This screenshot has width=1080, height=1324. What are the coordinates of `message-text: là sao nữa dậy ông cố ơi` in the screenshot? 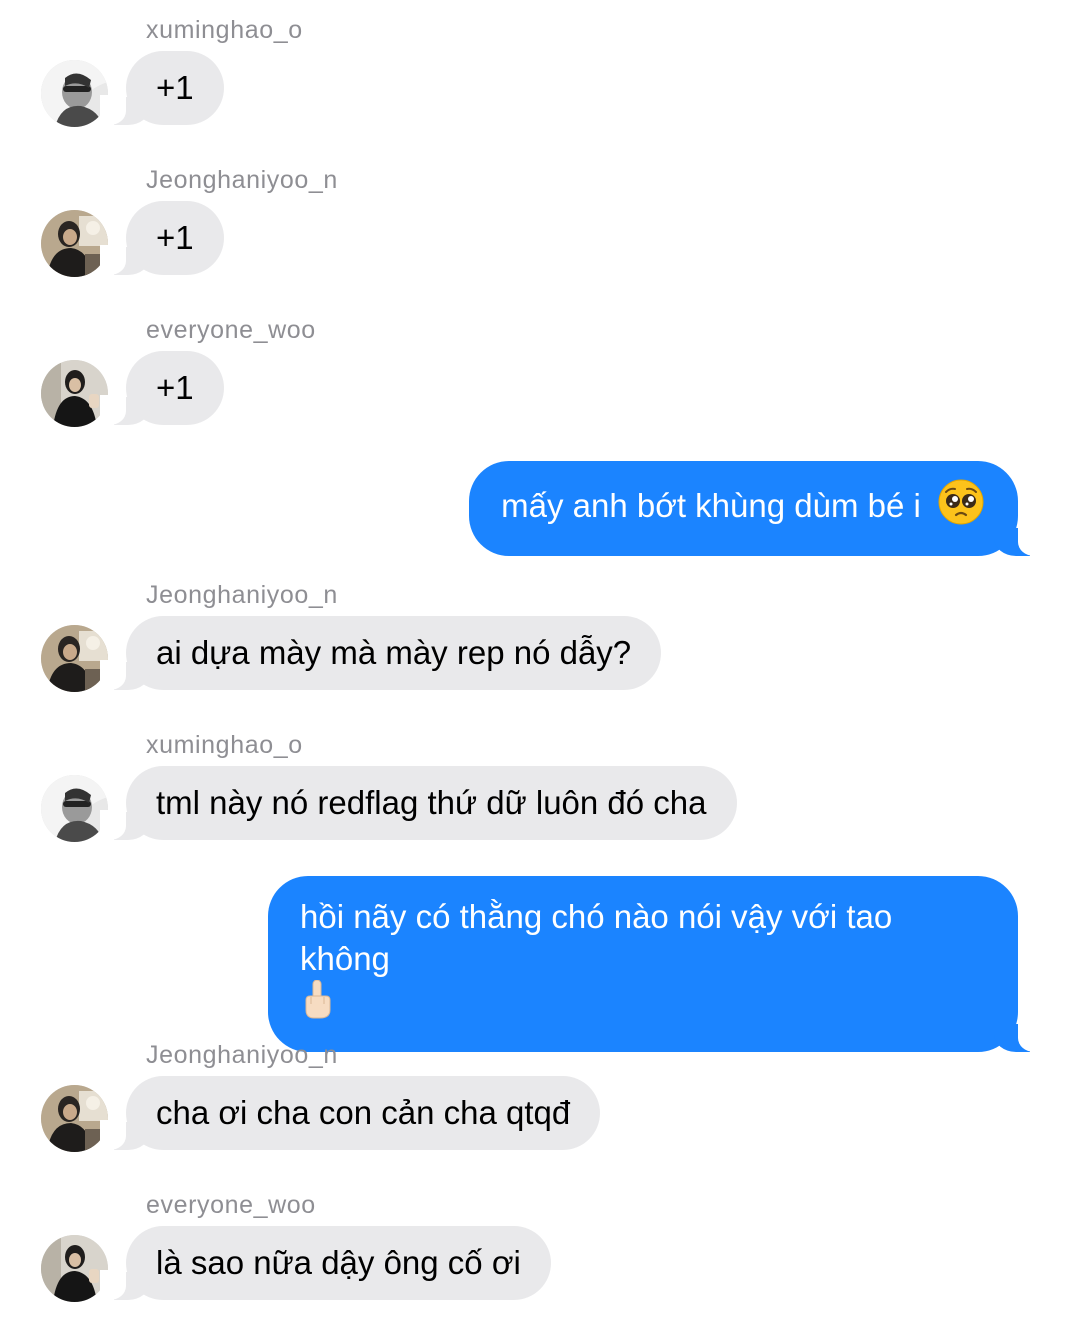 It's located at (338, 1262).